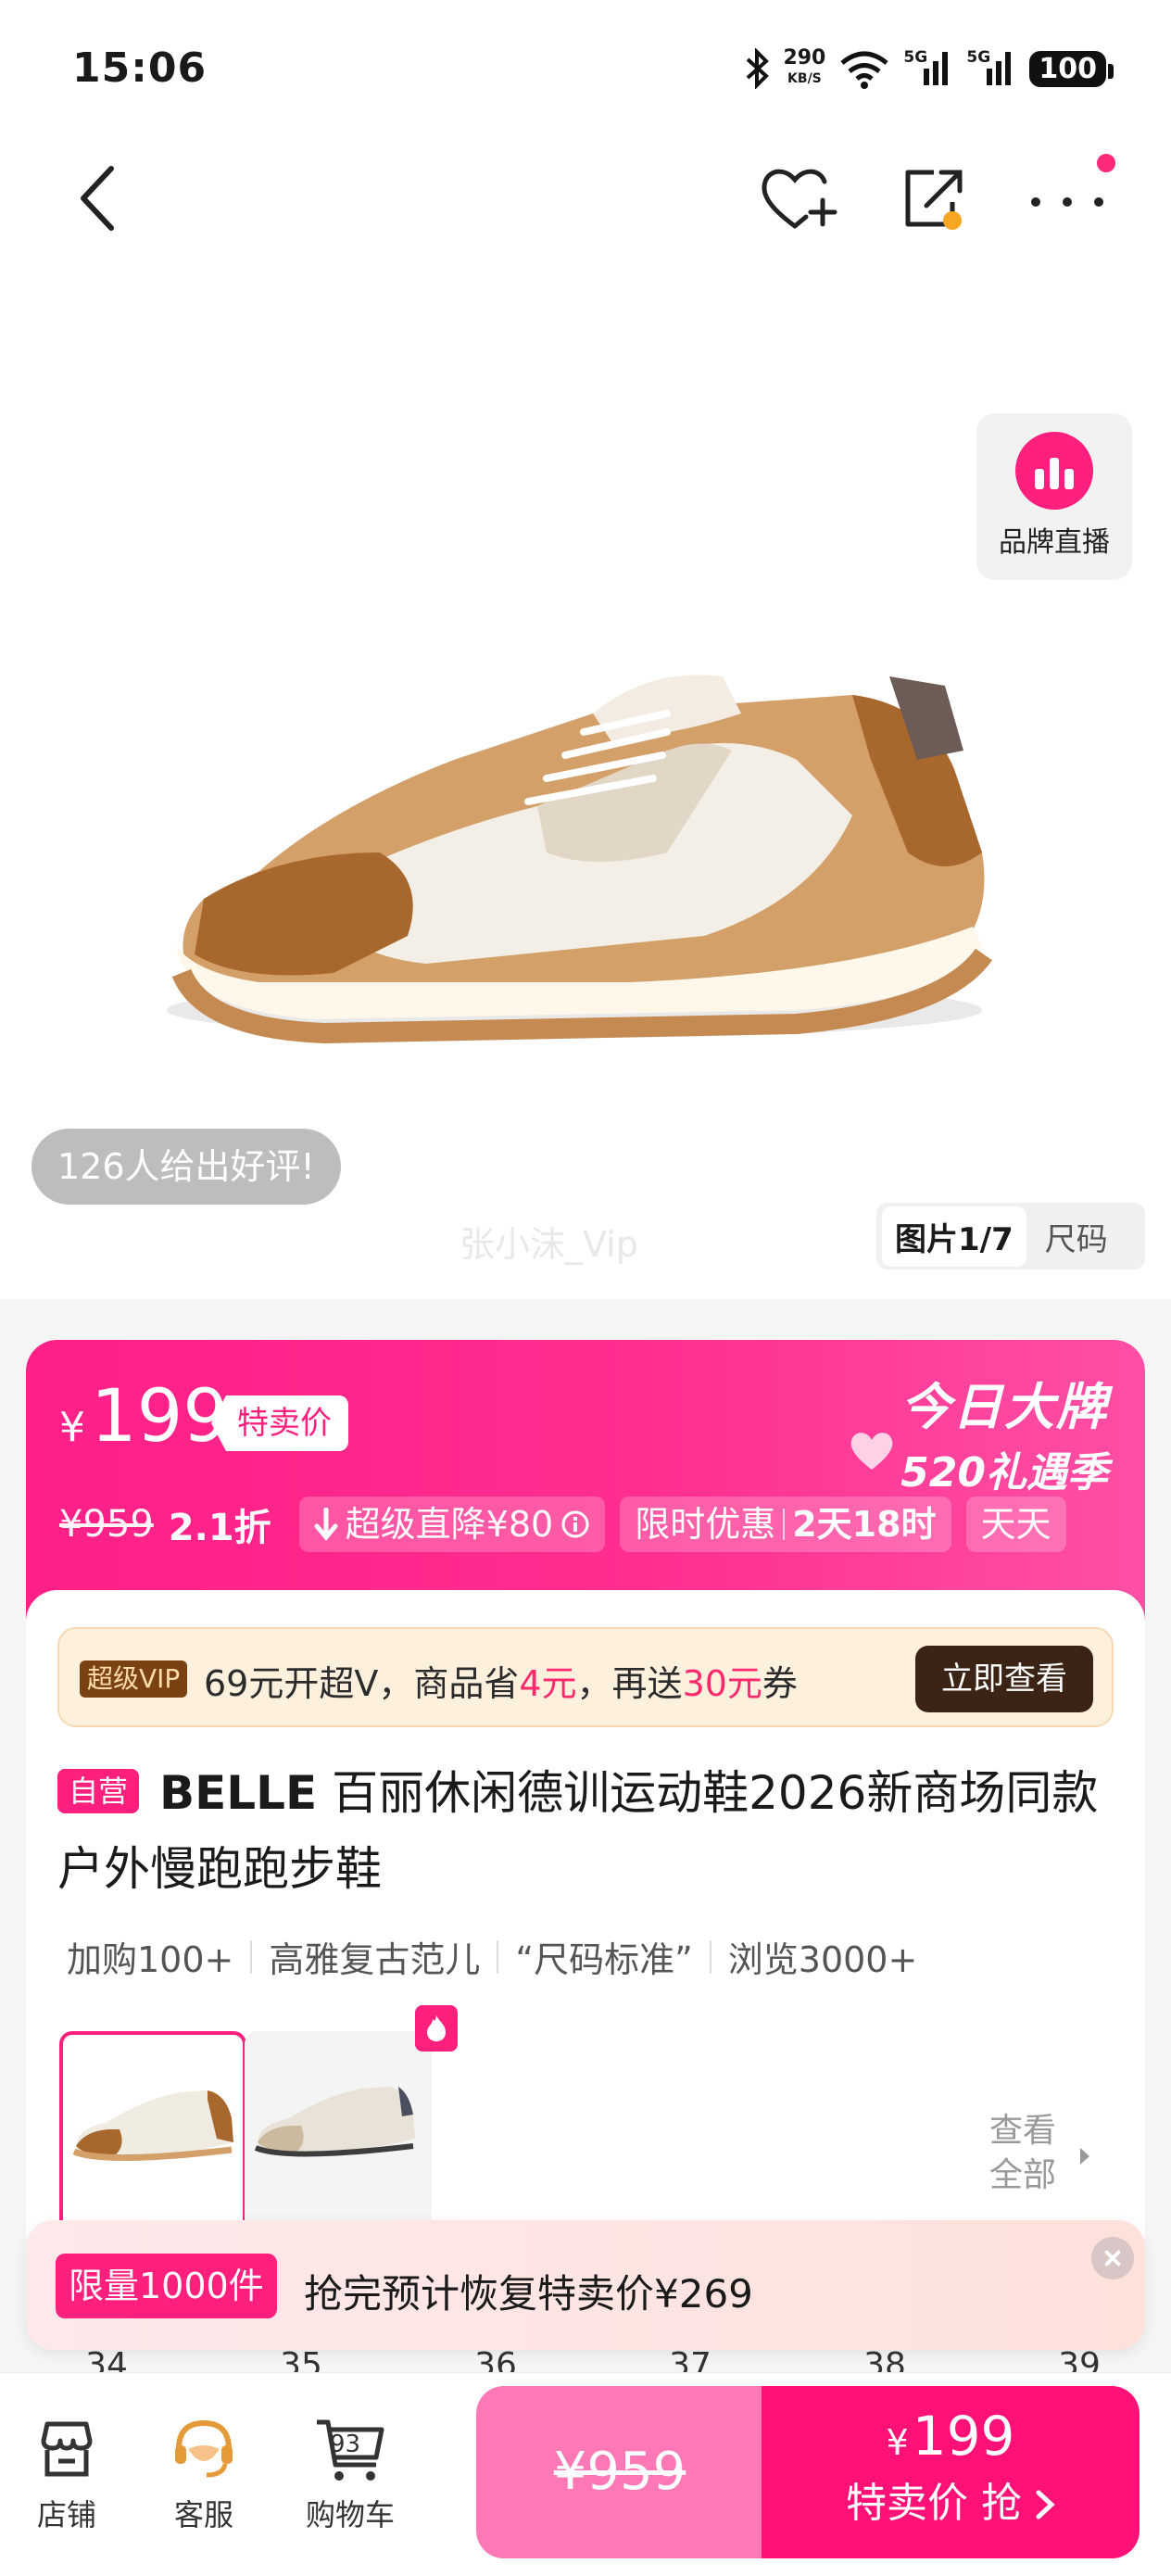 The image size is (1171, 2576). What do you see at coordinates (66, 2515) in the screenshot?
I see `store-label: 店铺` at bounding box center [66, 2515].